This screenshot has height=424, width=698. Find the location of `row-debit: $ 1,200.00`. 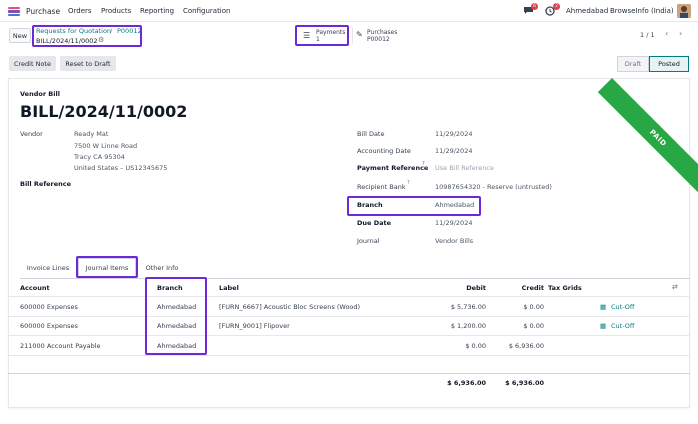

row-debit: $ 1,200.00 is located at coordinates (458, 326).